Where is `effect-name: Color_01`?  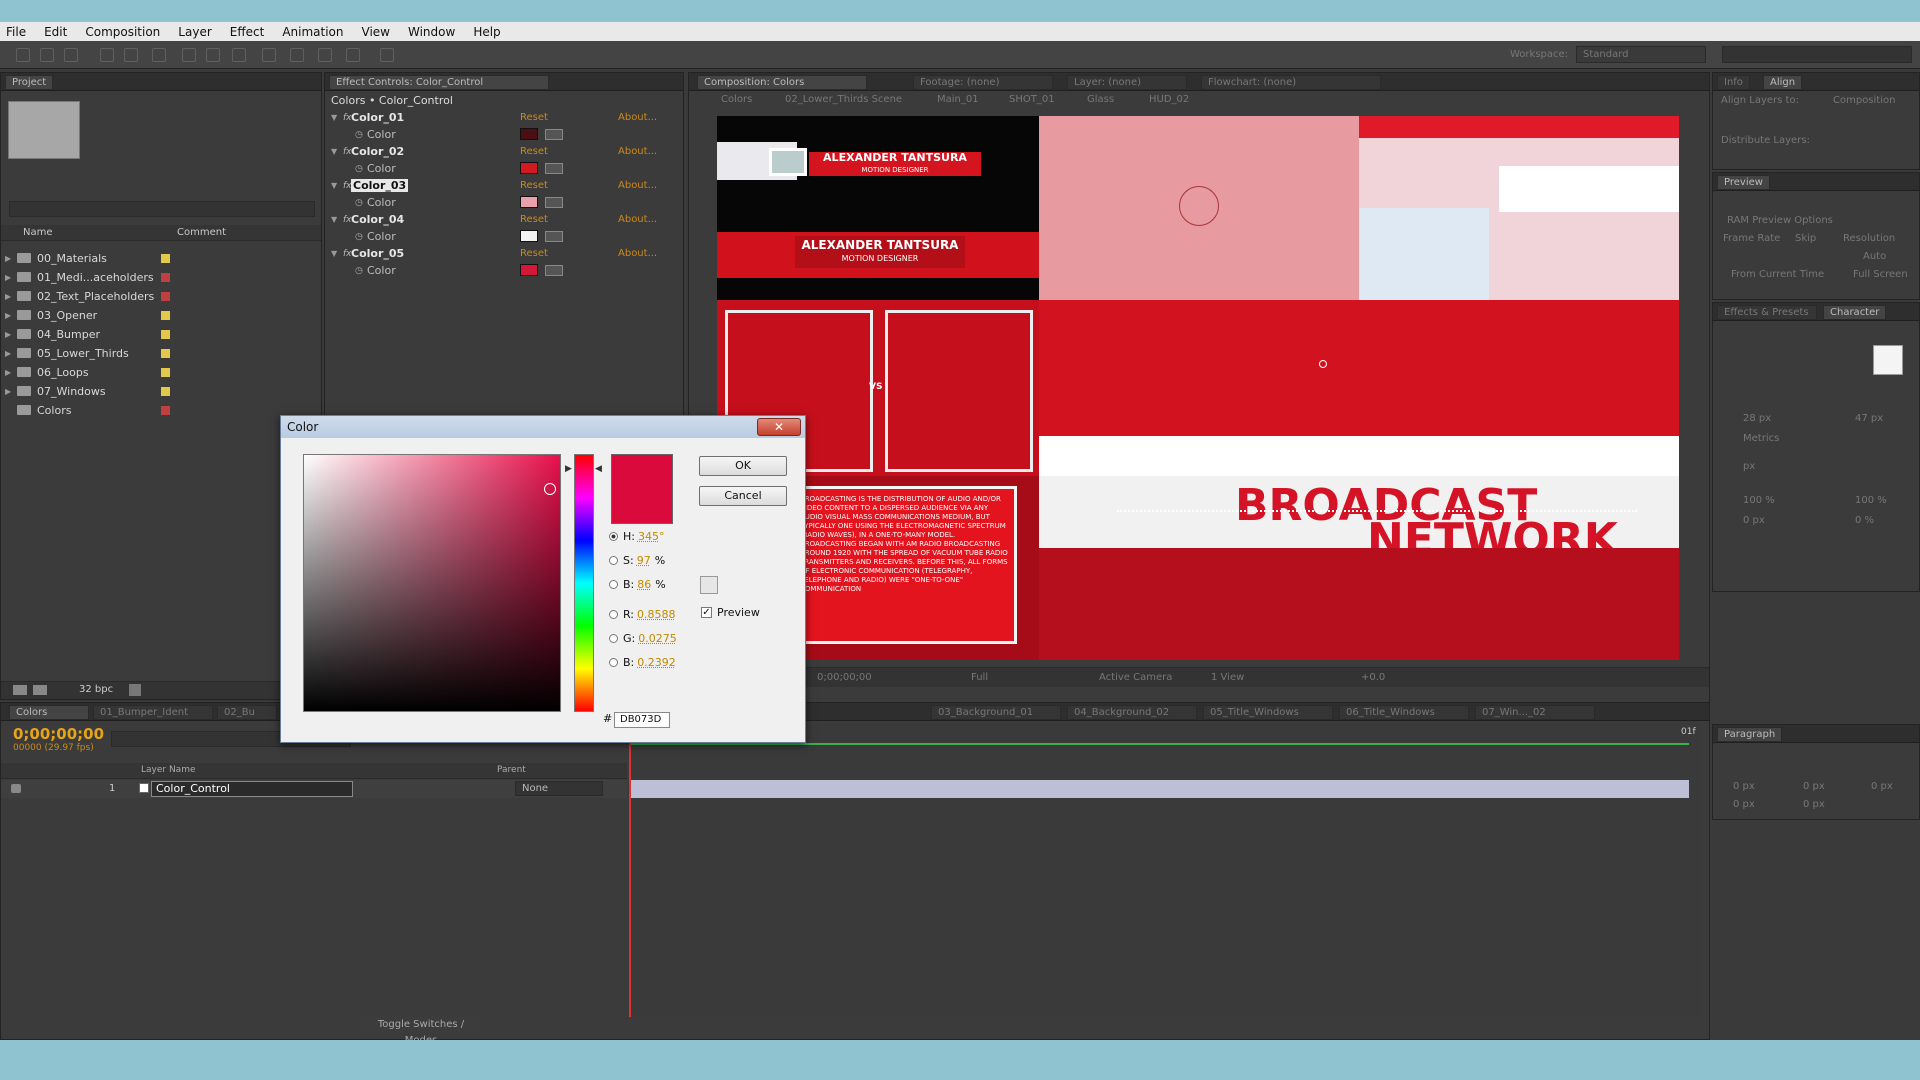
effect-name: Color_01 is located at coordinates (377, 117).